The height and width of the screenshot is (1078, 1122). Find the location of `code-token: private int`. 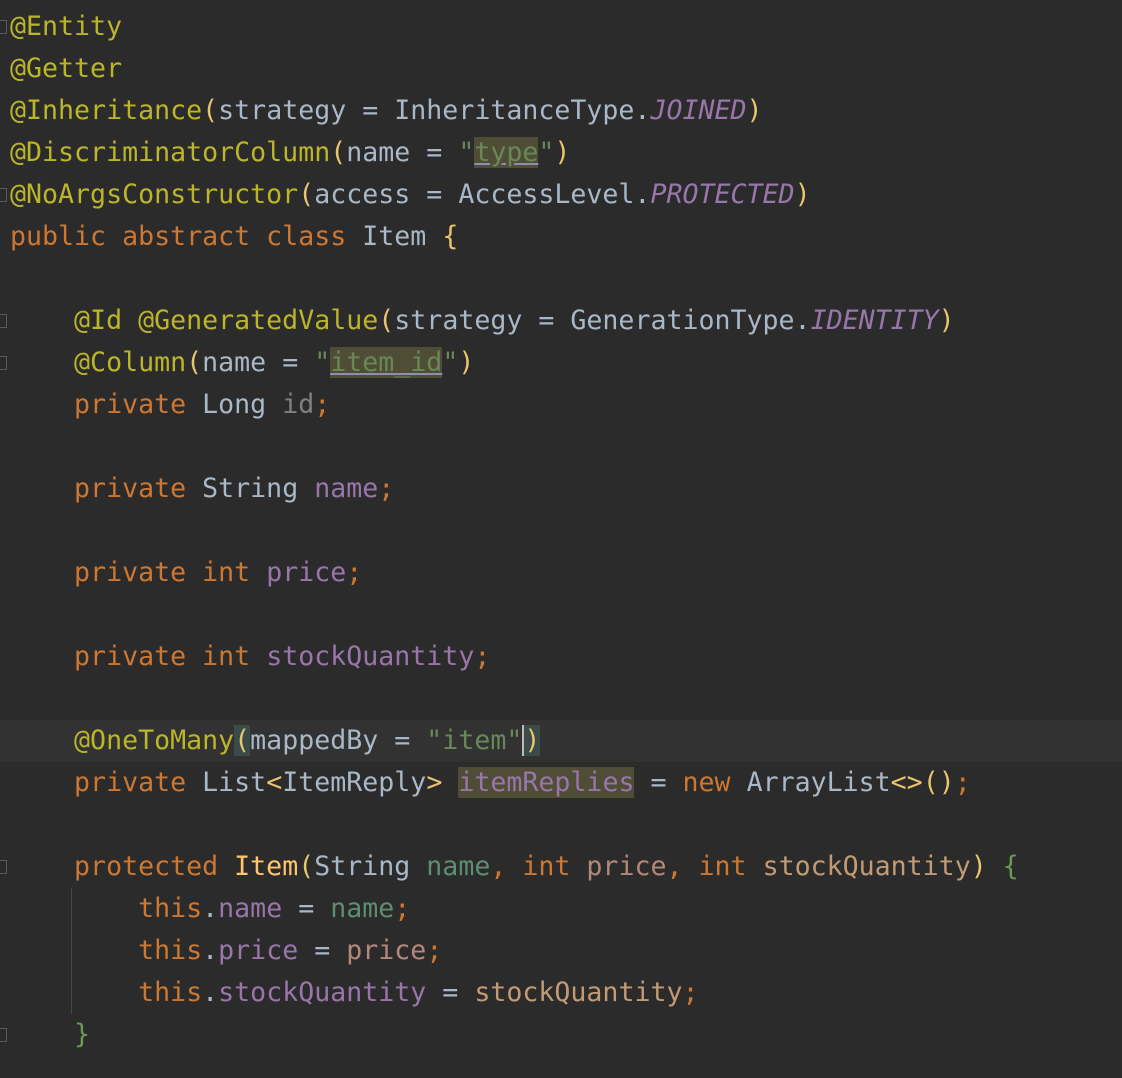

code-token: private int is located at coordinates (170, 572).